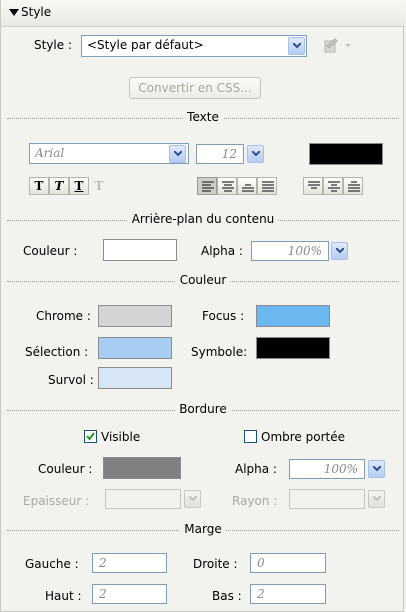  What do you see at coordinates (304, 251) in the screenshot?
I see `bg-alpha-value: 100%` at bounding box center [304, 251].